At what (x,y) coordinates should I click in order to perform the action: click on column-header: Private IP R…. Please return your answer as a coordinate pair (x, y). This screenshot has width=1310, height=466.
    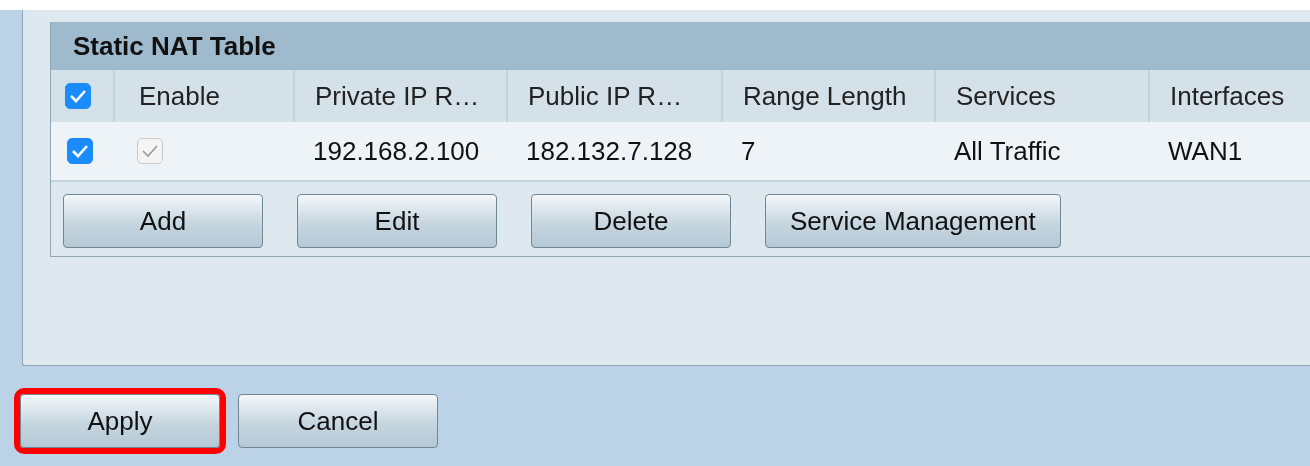
    Looking at the image, I should click on (399, 96).